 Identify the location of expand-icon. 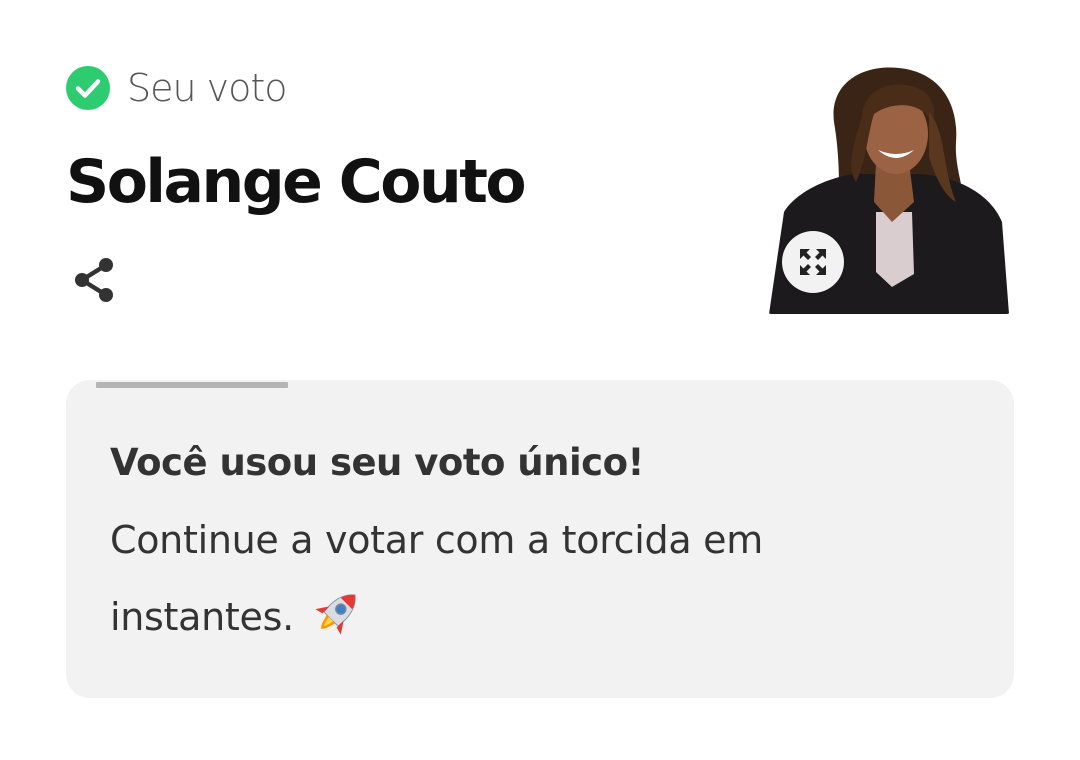
(813, 262).